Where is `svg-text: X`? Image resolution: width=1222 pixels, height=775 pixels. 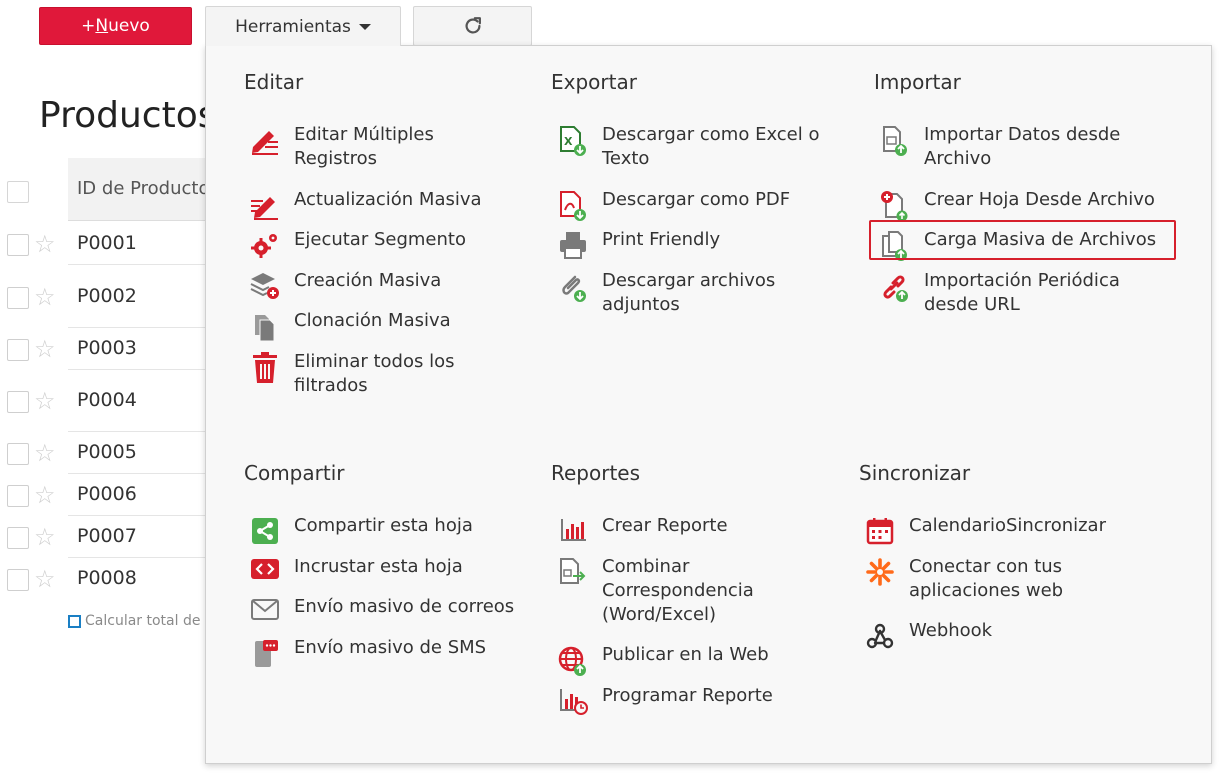
svg-text: X is located at coordinates (568, 141).